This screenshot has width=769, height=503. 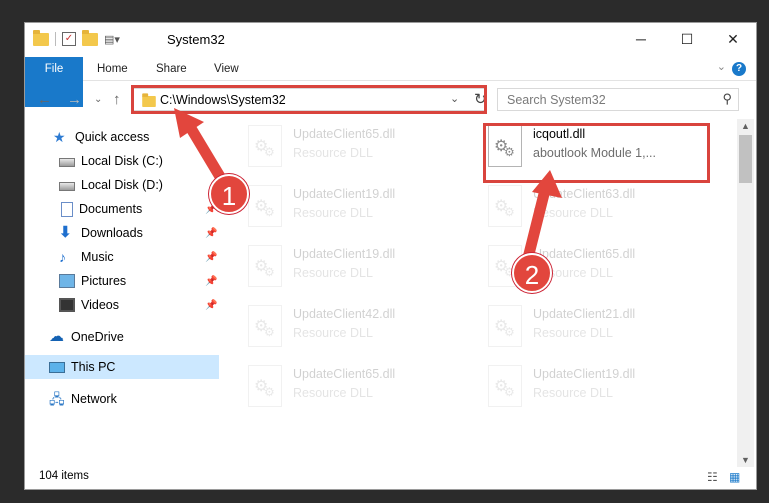 I want to click on sidebar-item-pictures: Pictures 📌, so click(x=122, y=281).